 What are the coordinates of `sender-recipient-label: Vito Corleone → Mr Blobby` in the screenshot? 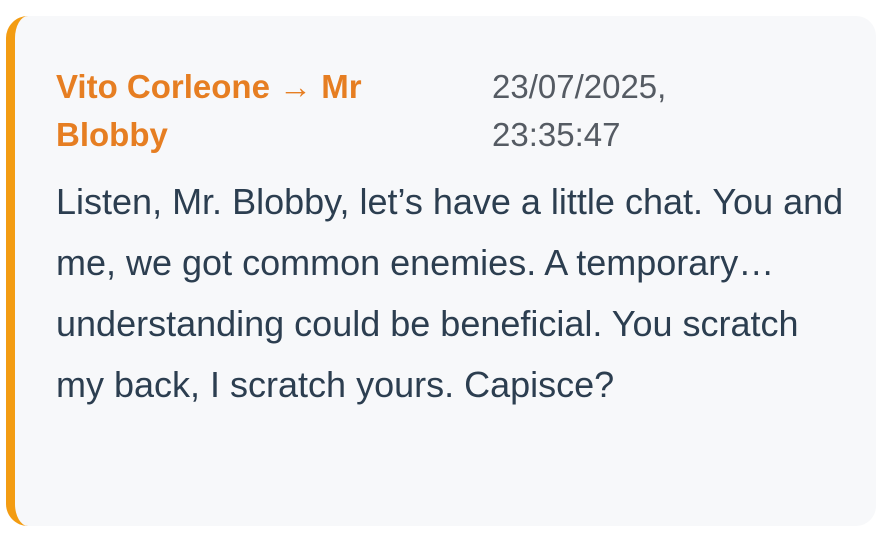 It's located at (251, 111).